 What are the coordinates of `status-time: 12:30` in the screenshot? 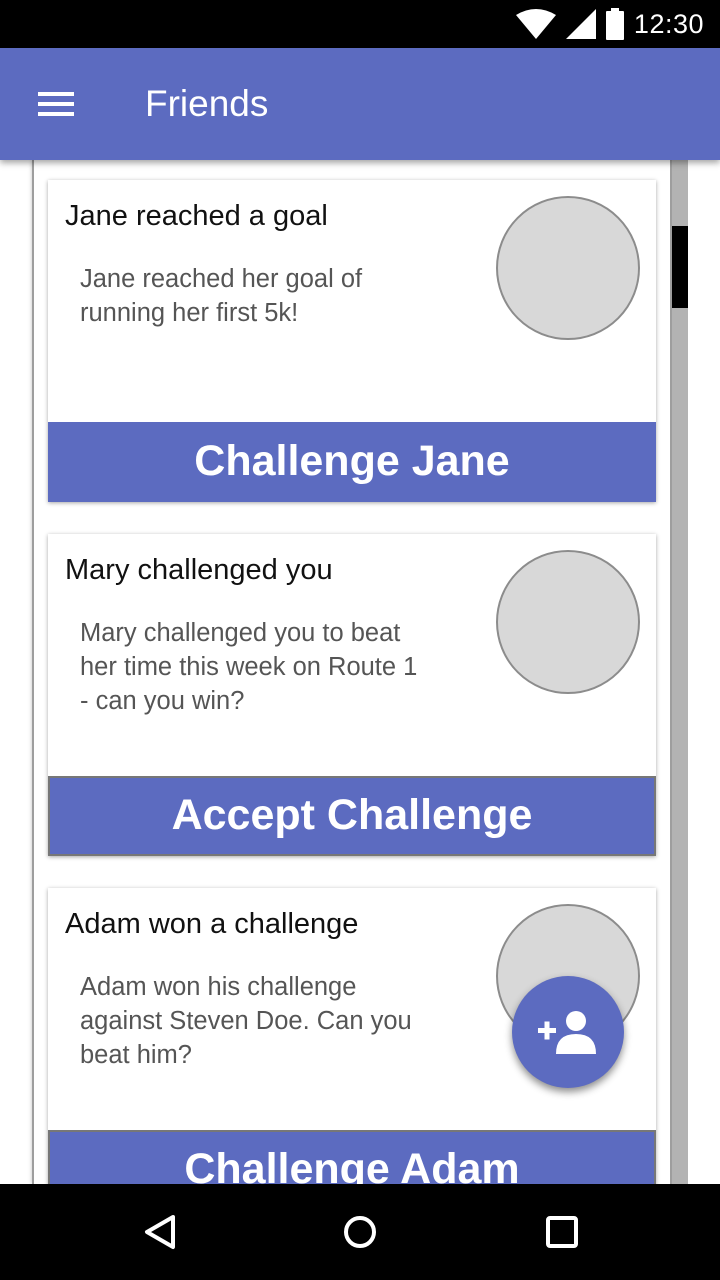 It's located at (668, 23).